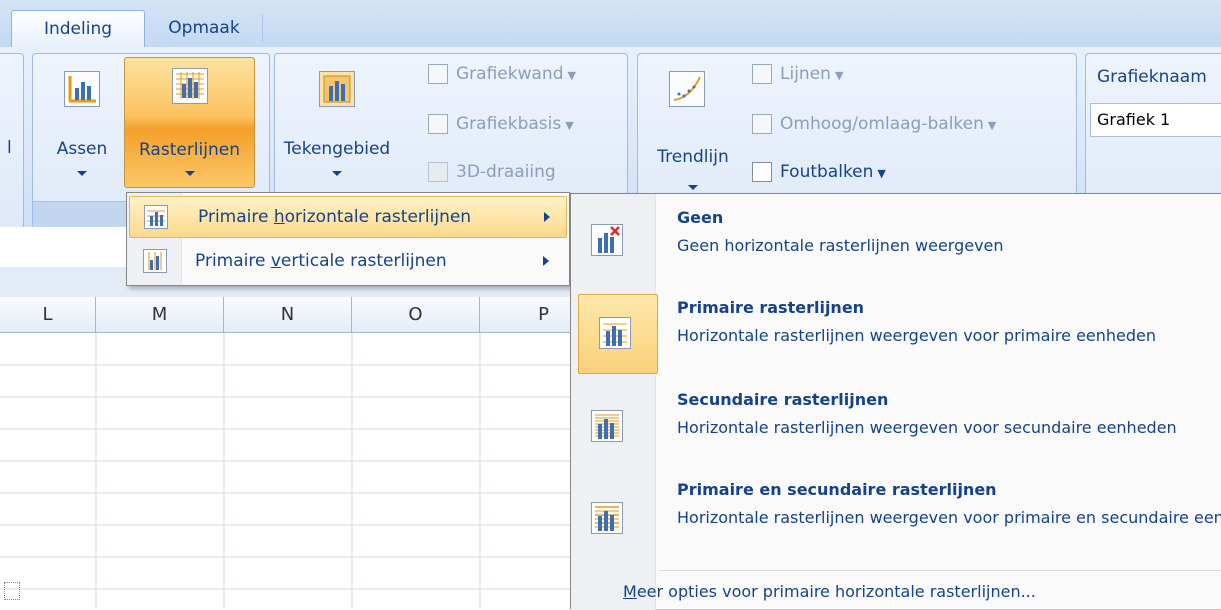  Describe the element at coordinates (82, 123) in the screenshot. I see `assen-button: Assen` at that location.